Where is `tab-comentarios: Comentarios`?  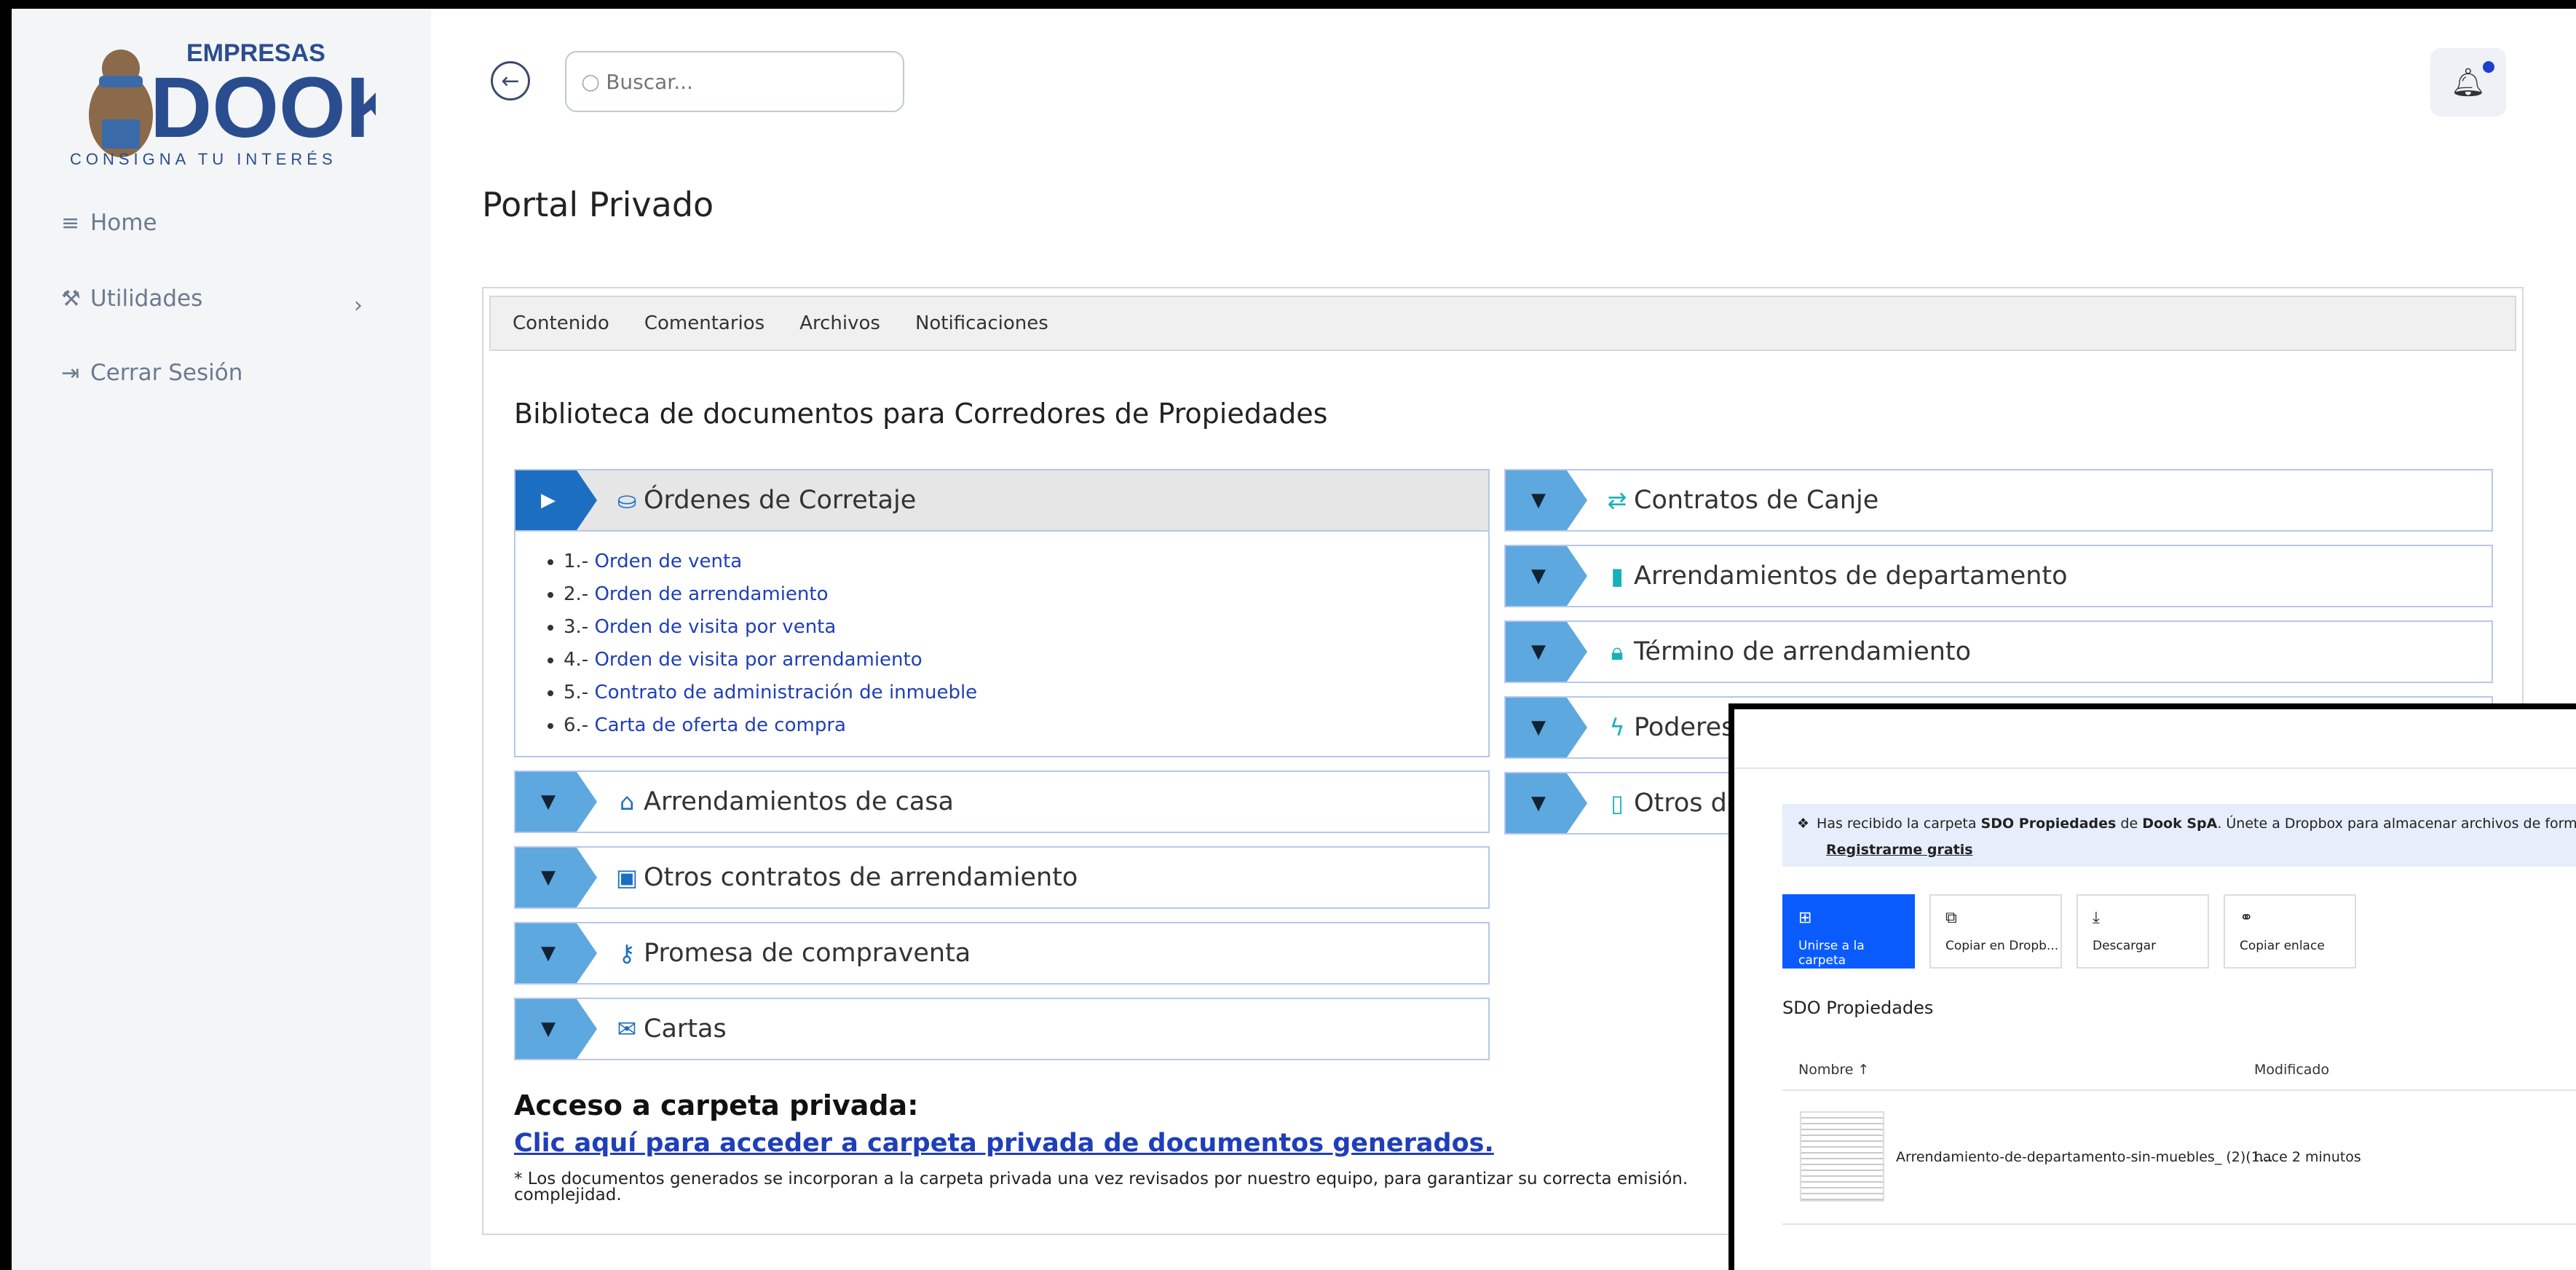
tab-comentarios: Comentarios is located at coordinates (704, 323).